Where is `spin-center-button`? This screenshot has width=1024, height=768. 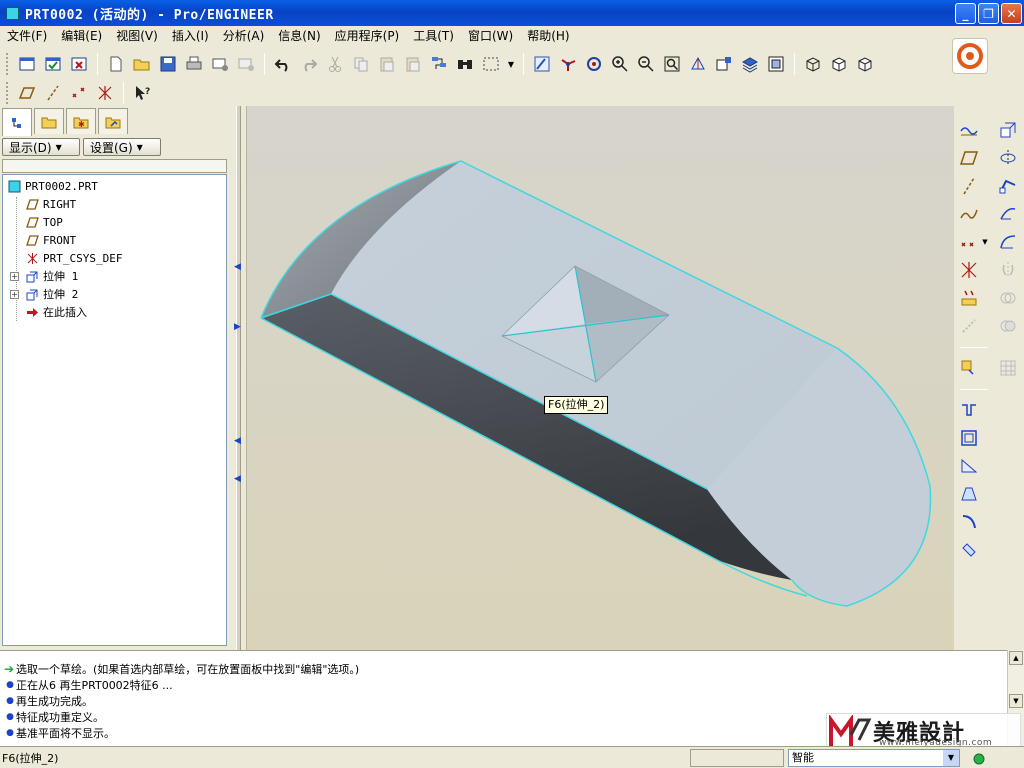 spin-center-button is located at coordinates (568, 64).